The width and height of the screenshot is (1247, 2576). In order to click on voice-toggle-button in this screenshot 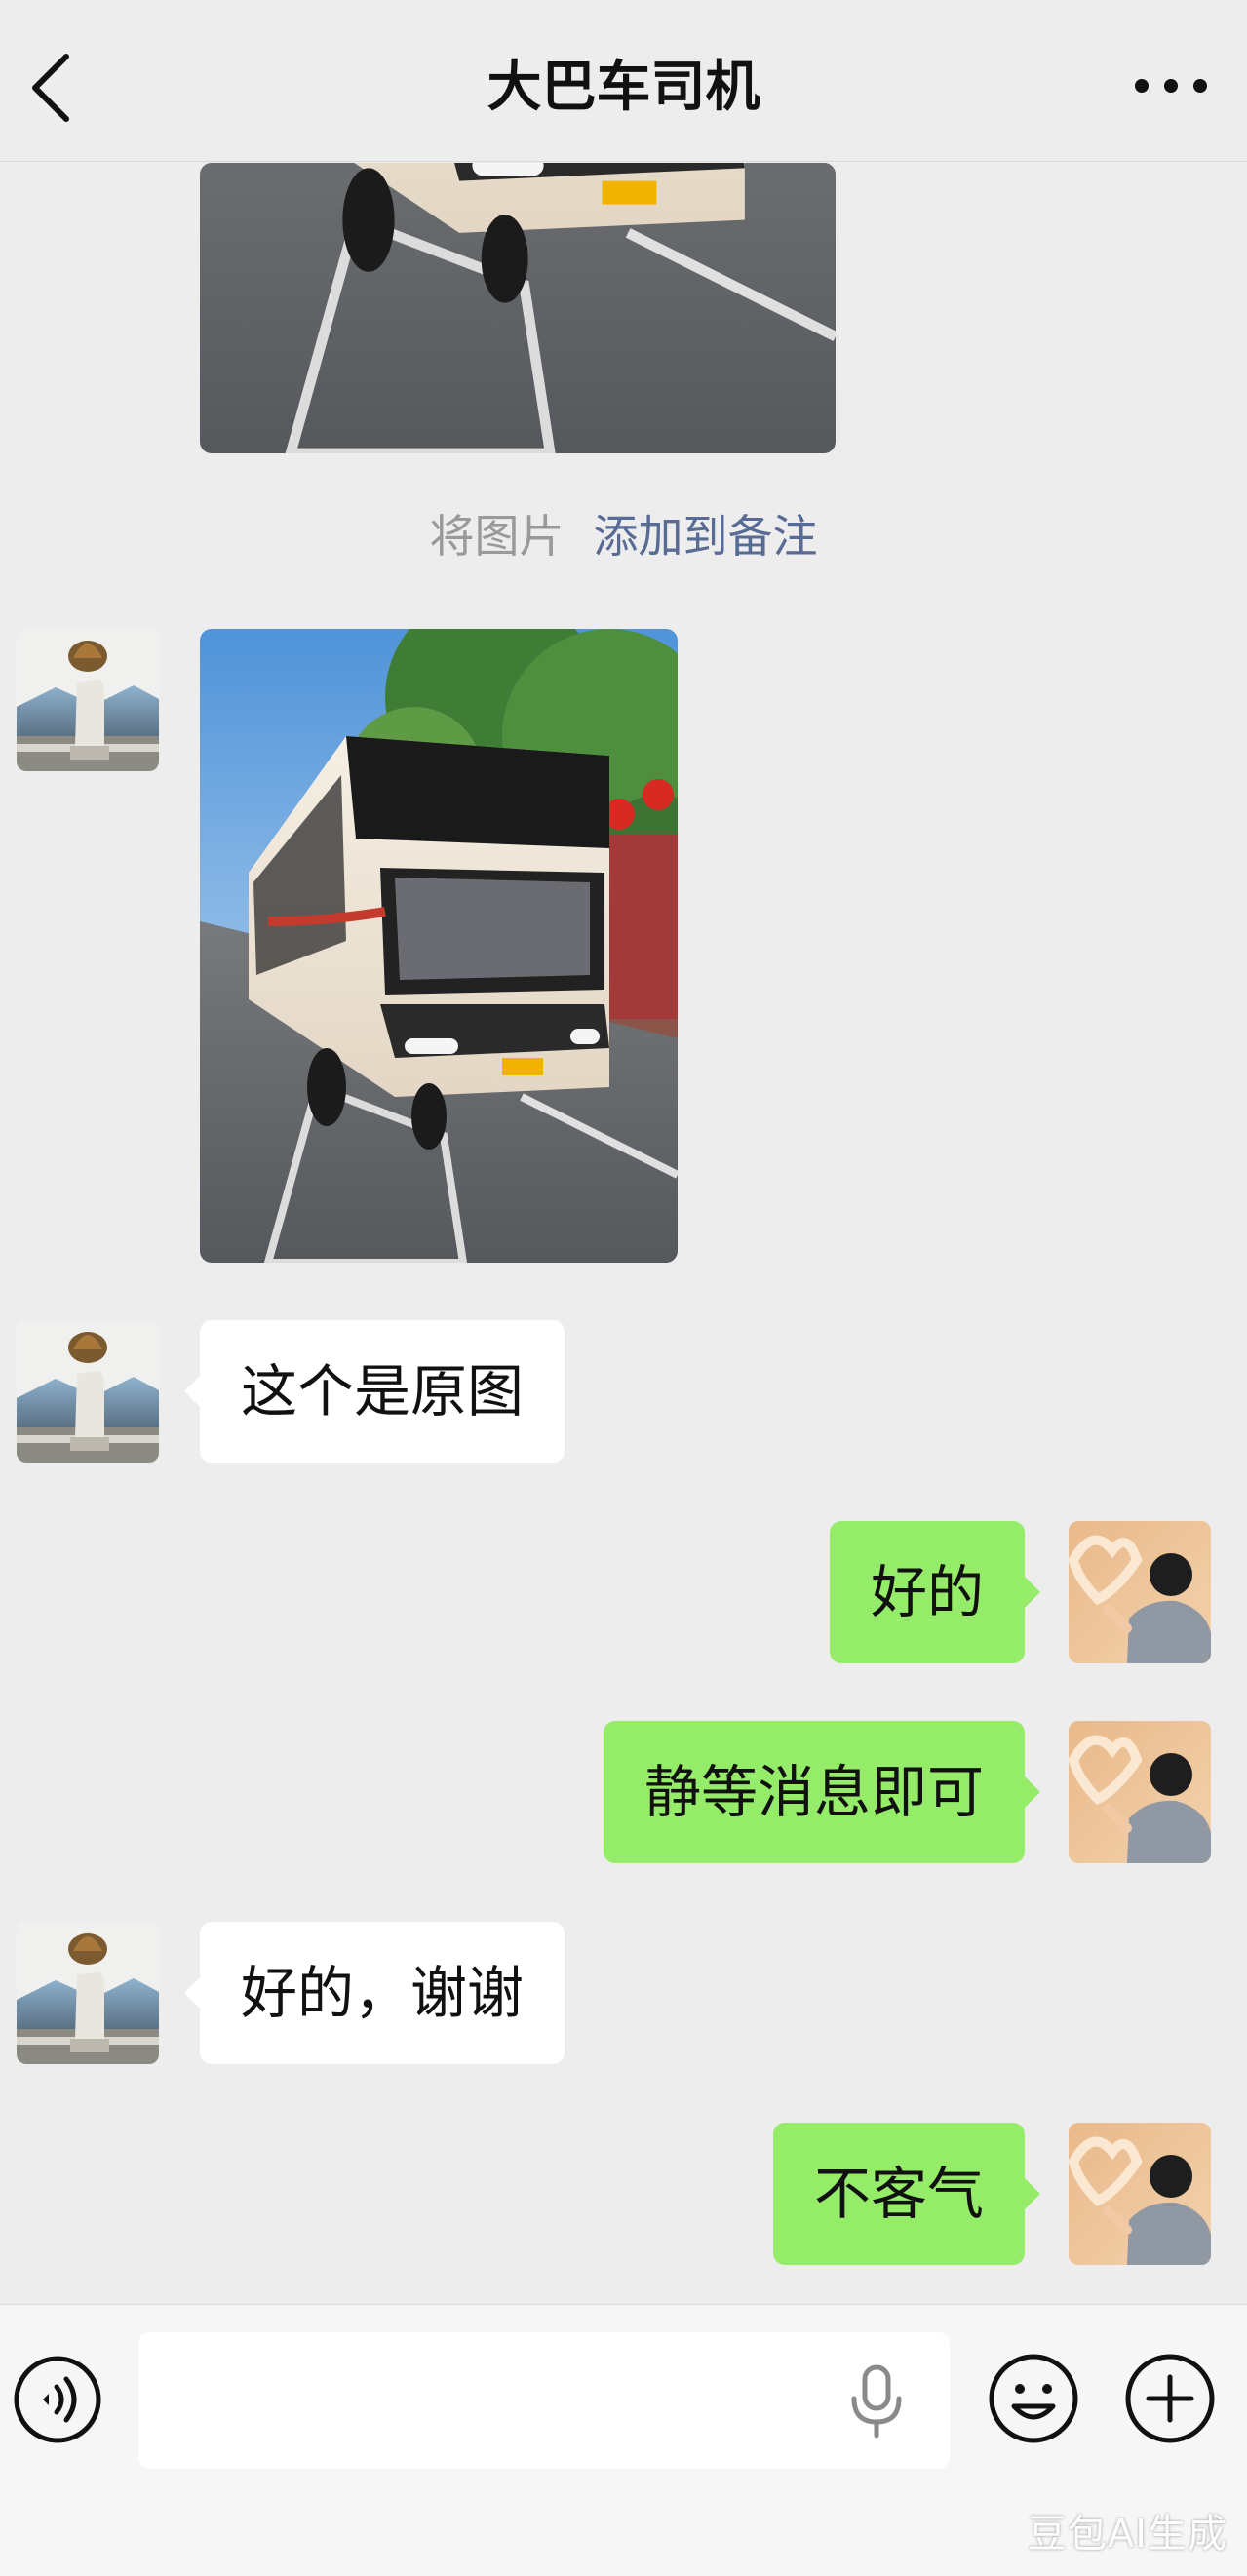, I will do `click(57, 2399)`.